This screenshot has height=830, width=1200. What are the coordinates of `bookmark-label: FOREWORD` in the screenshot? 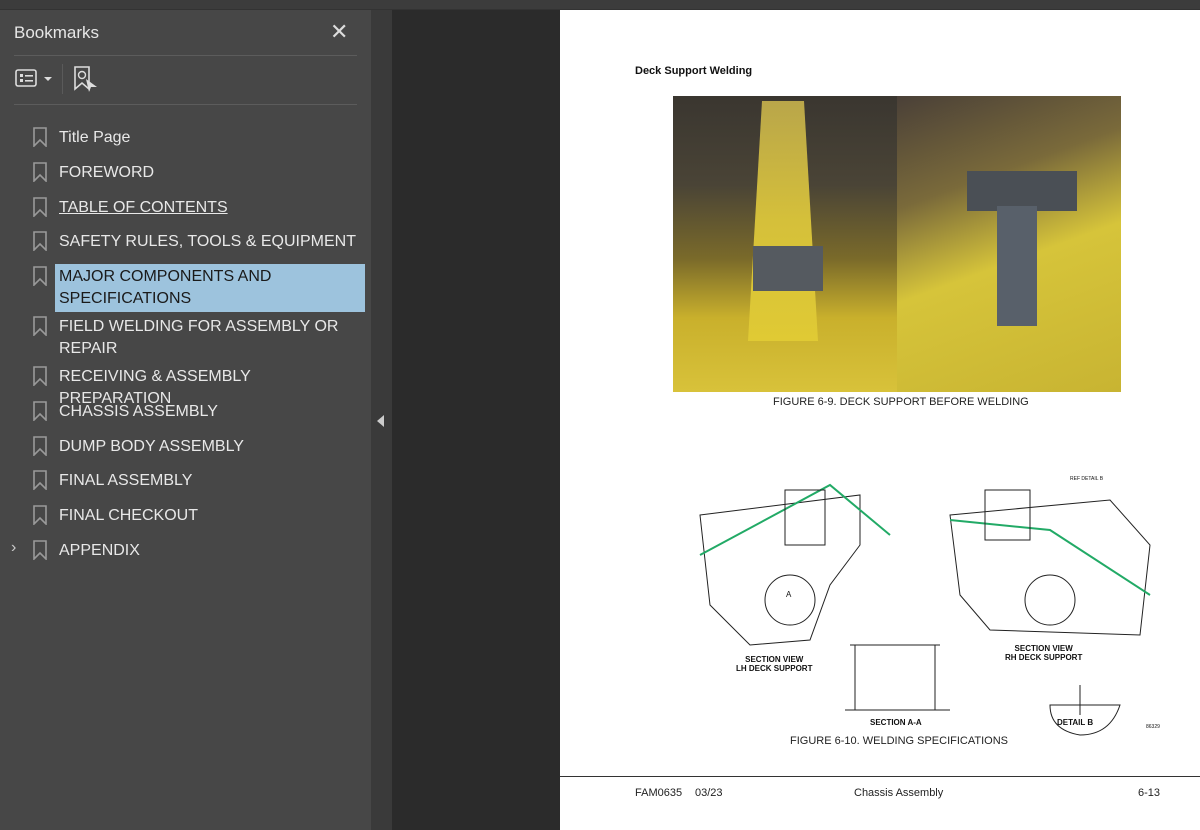 It's located at (107, 172).